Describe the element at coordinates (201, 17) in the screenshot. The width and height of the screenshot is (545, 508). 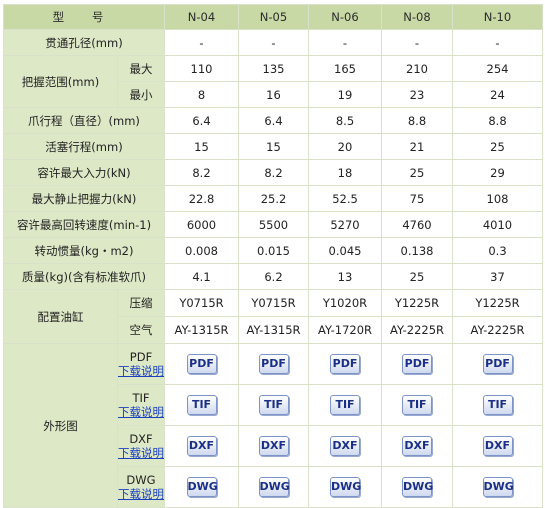
I see `model-header: N-04` at that location.